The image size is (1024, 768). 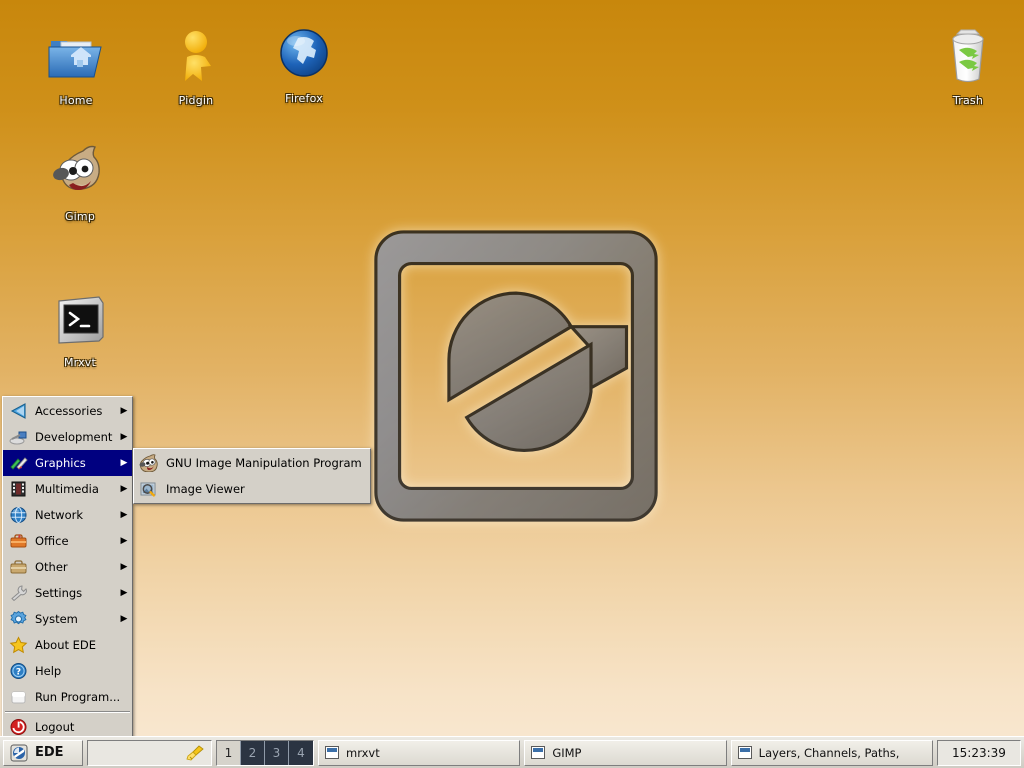 What do you see at coordinates (253, 752) in the screenshot?
I see `workspace-2: 2` at bounding box center [253, 752].